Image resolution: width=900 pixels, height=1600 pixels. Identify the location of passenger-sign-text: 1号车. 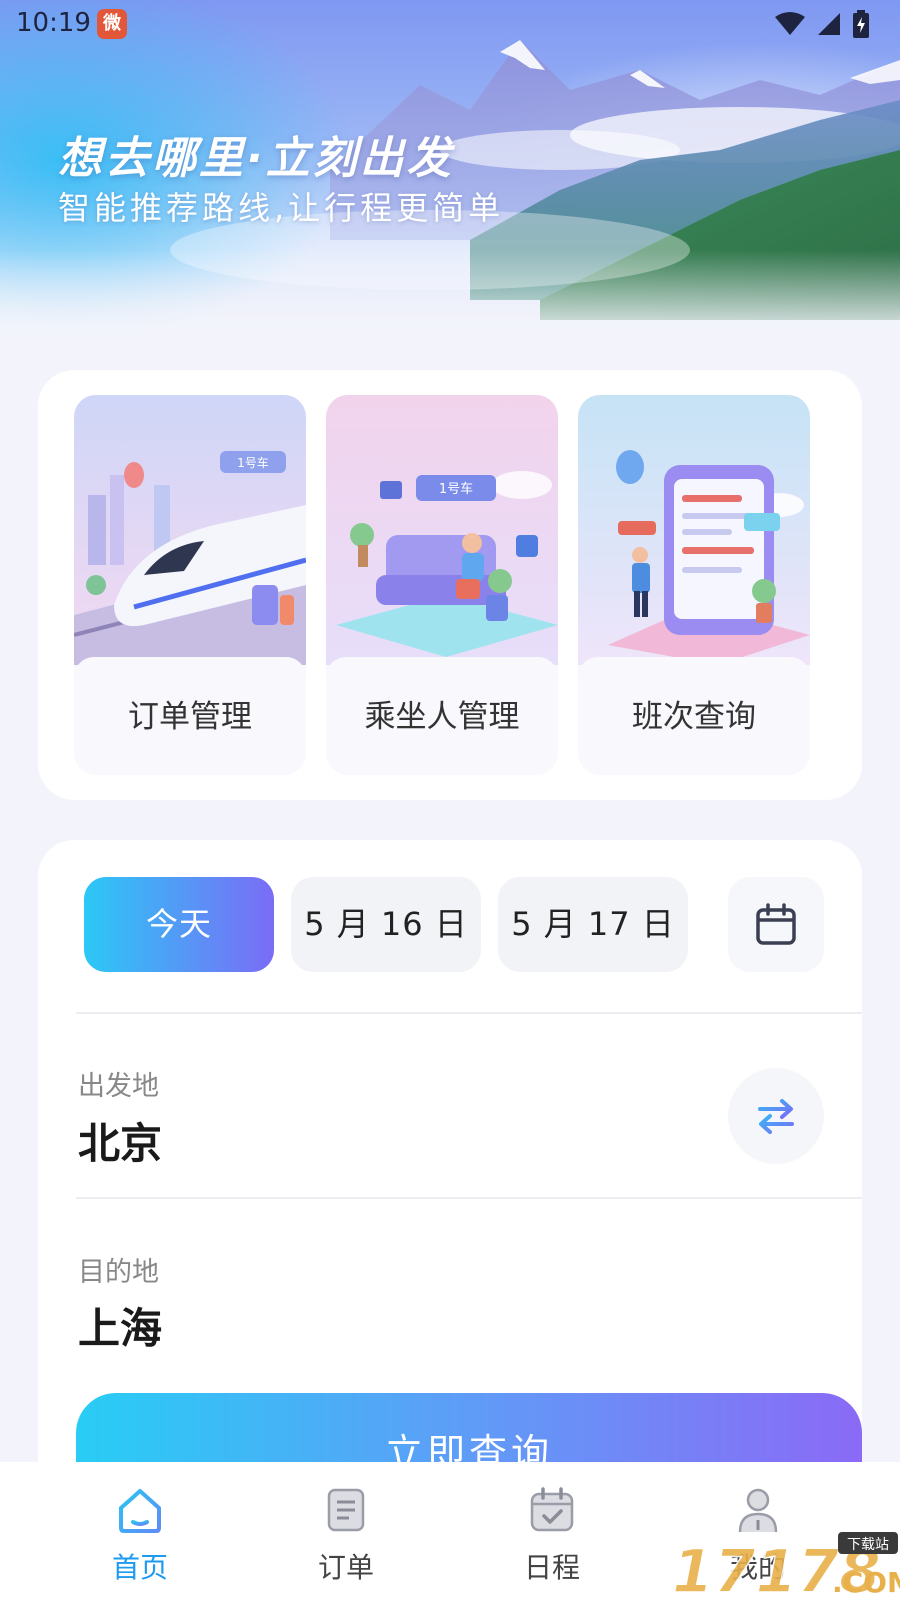
(456, 489).